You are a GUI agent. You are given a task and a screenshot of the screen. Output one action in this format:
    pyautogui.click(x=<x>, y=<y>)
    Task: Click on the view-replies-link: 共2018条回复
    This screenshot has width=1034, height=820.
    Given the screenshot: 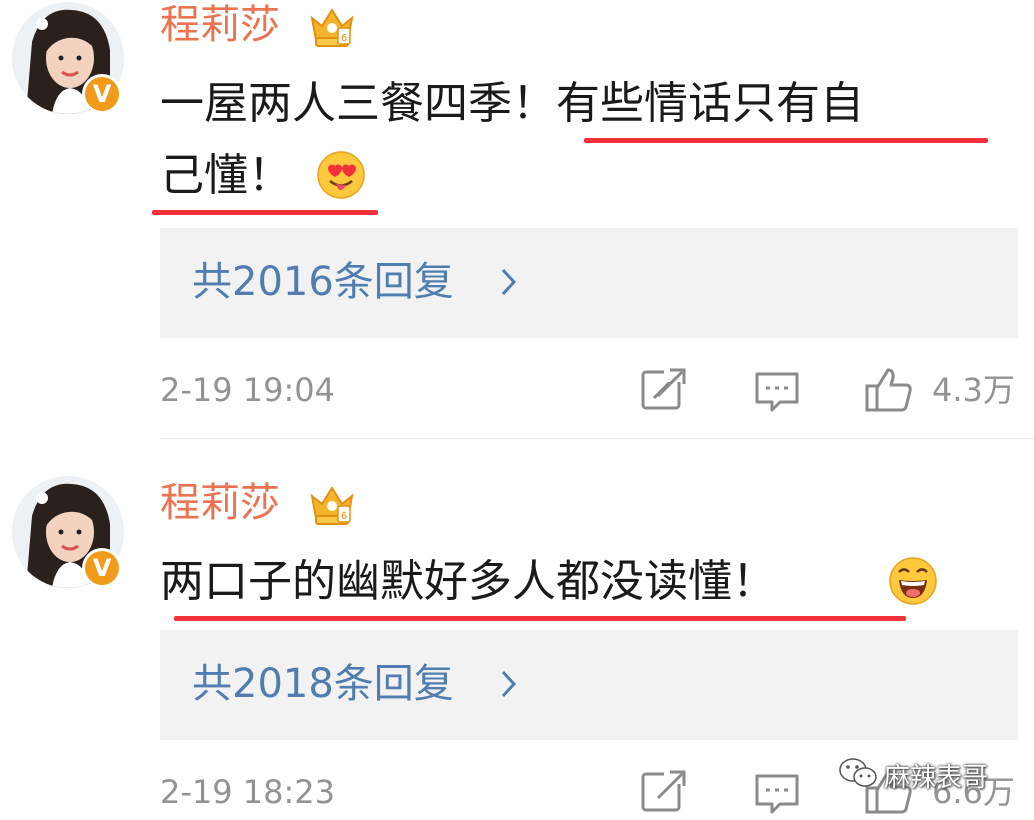 What is the action you would take?
    pyautogui.click(x=323, y=684)
    